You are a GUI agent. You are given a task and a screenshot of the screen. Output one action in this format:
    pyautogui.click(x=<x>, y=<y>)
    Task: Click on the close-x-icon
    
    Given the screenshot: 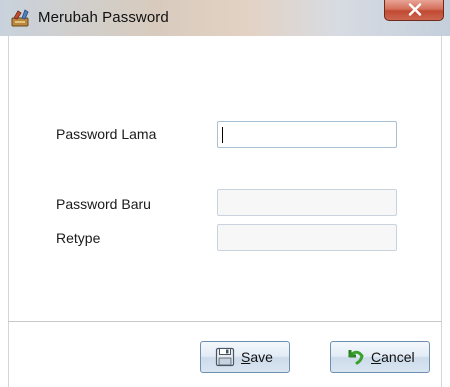 What is the action you would take?
    pyautogui.click(x=415, y=9)
    